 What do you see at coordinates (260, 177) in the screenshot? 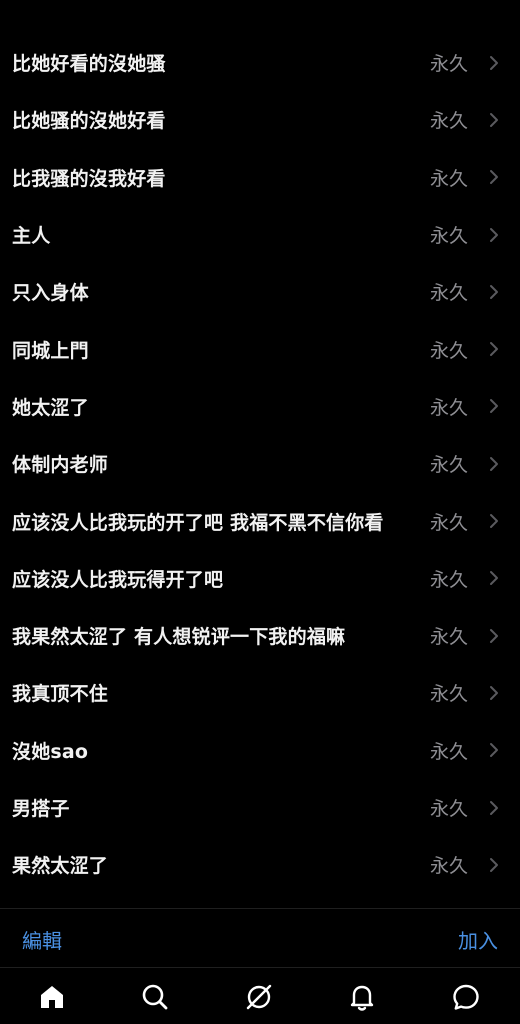
I see `muted-word-row: 比我骚的沒我好看 永久` at bounding box center [260, 177].